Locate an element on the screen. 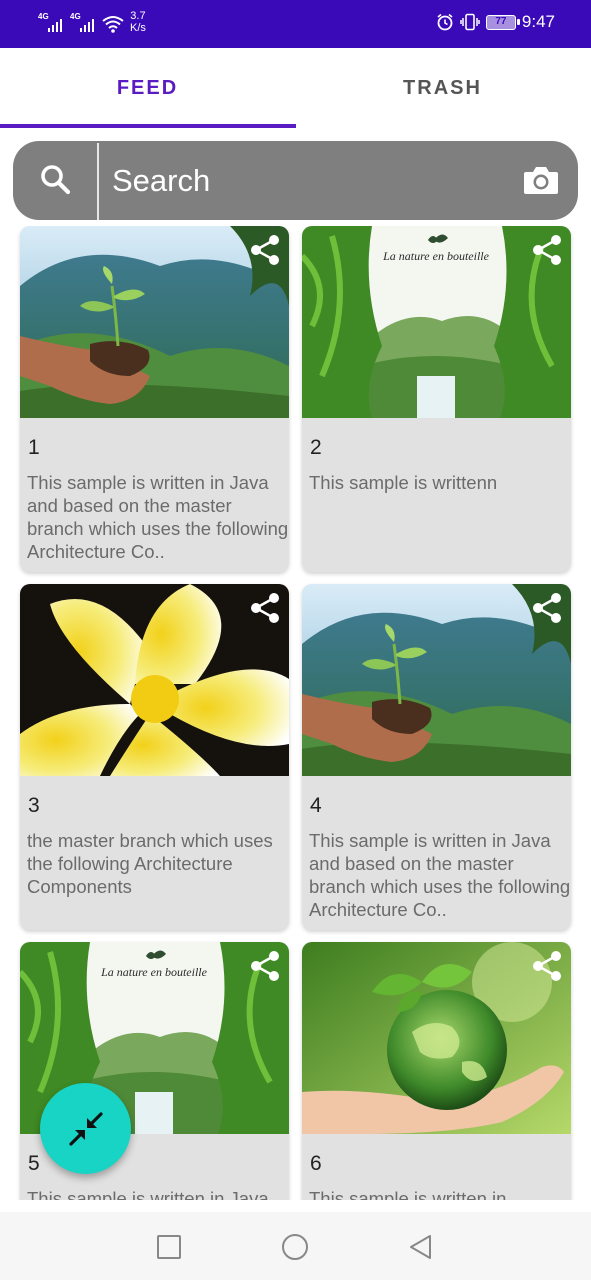 Image resolution: width=591 pixels, height=1280 pixels. collapse-fab-button is located at coordinates (85, 1128).